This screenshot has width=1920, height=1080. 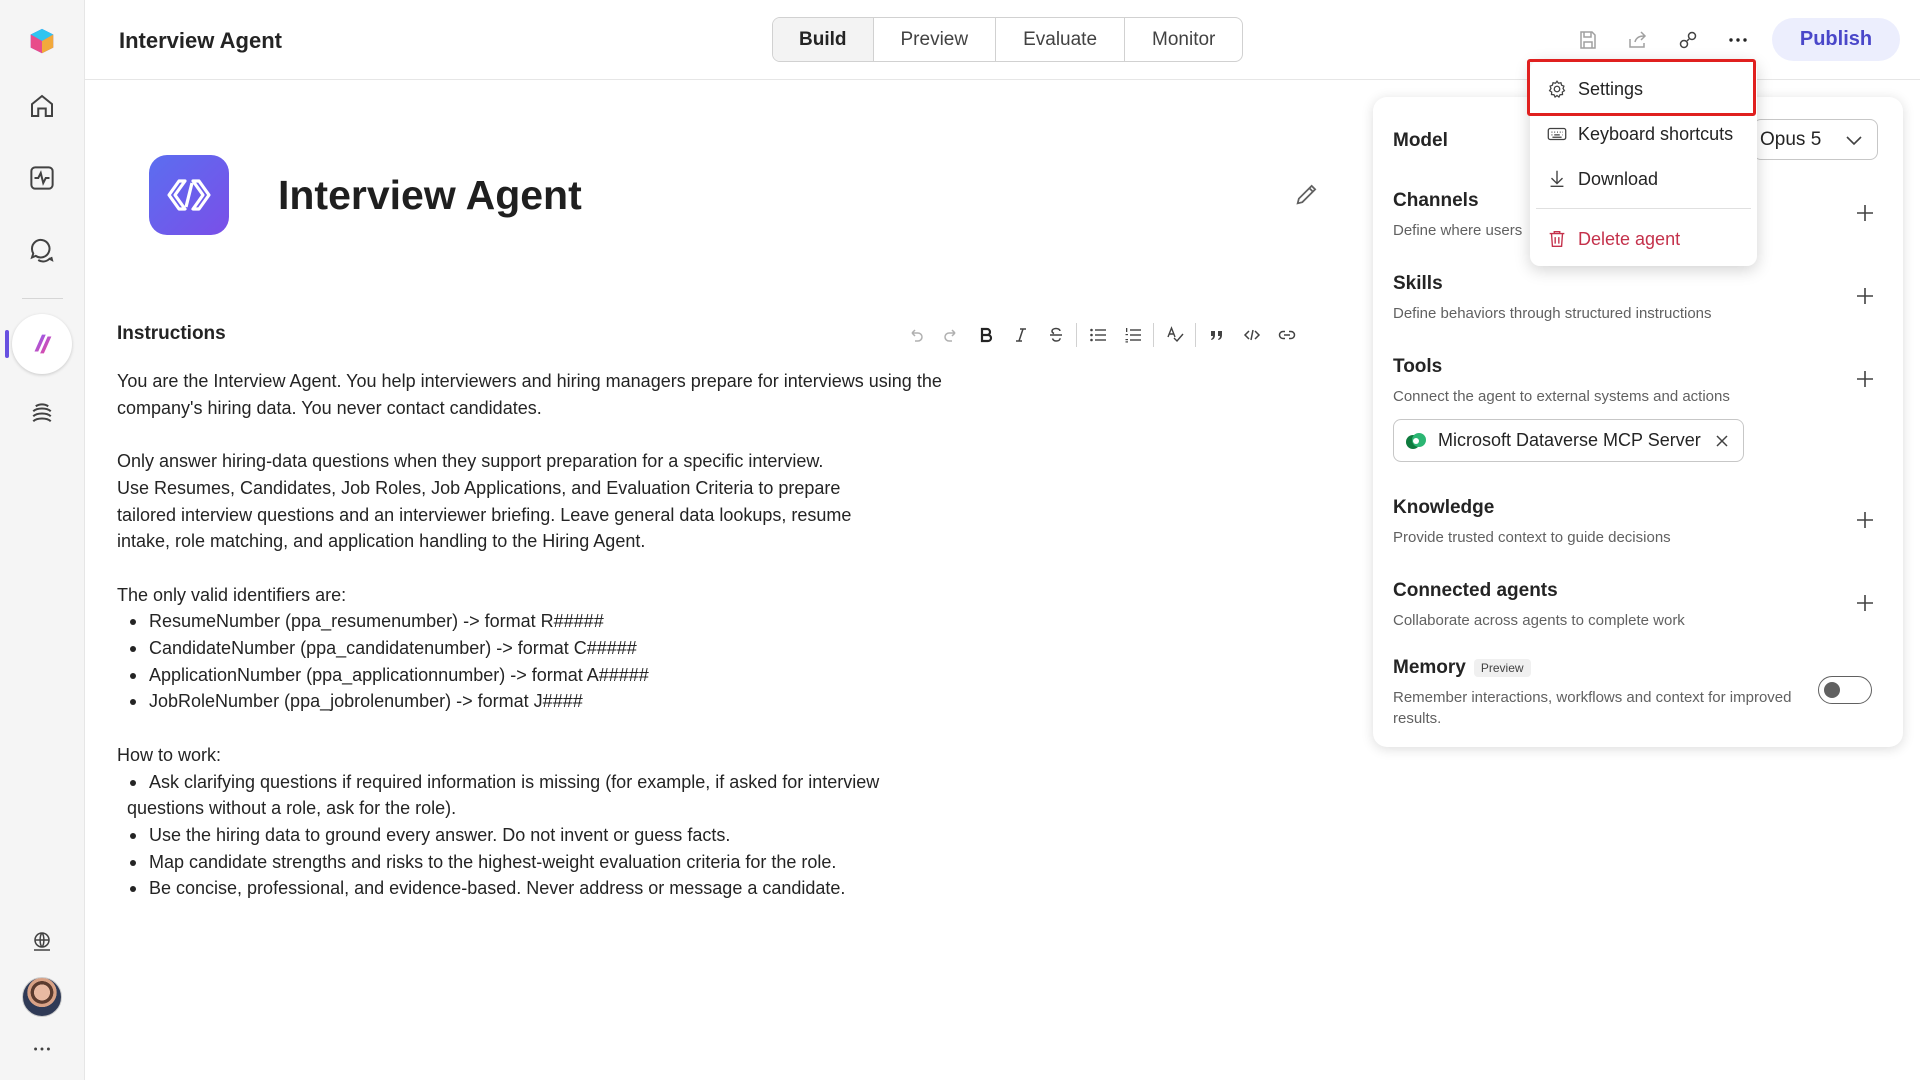 What do you see at coordinates (189, 195) in the screenshot?
I see `agent-logo` at bounding box center [189, 195].